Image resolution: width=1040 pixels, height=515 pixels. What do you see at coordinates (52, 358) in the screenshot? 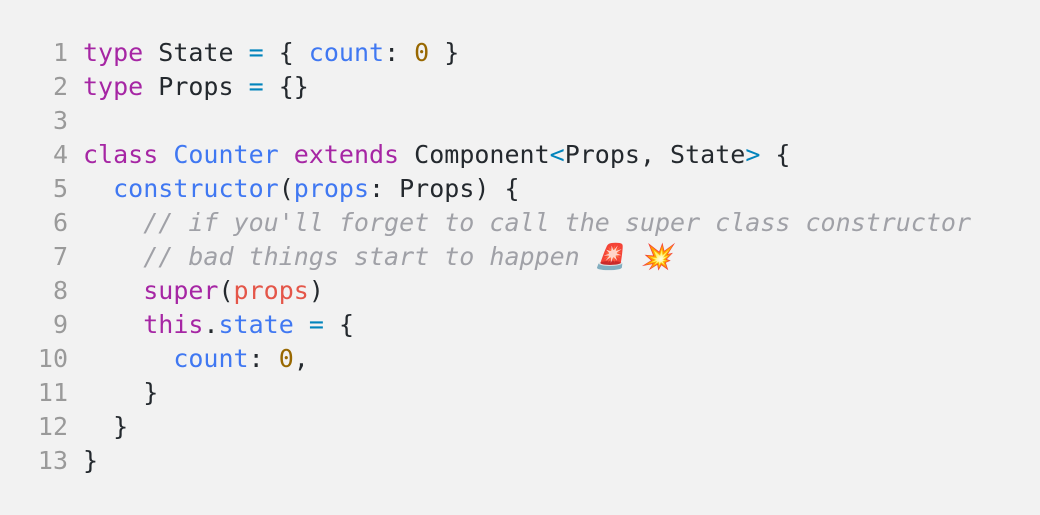
I see `line-number: 10` at bounding box center [52, 358].